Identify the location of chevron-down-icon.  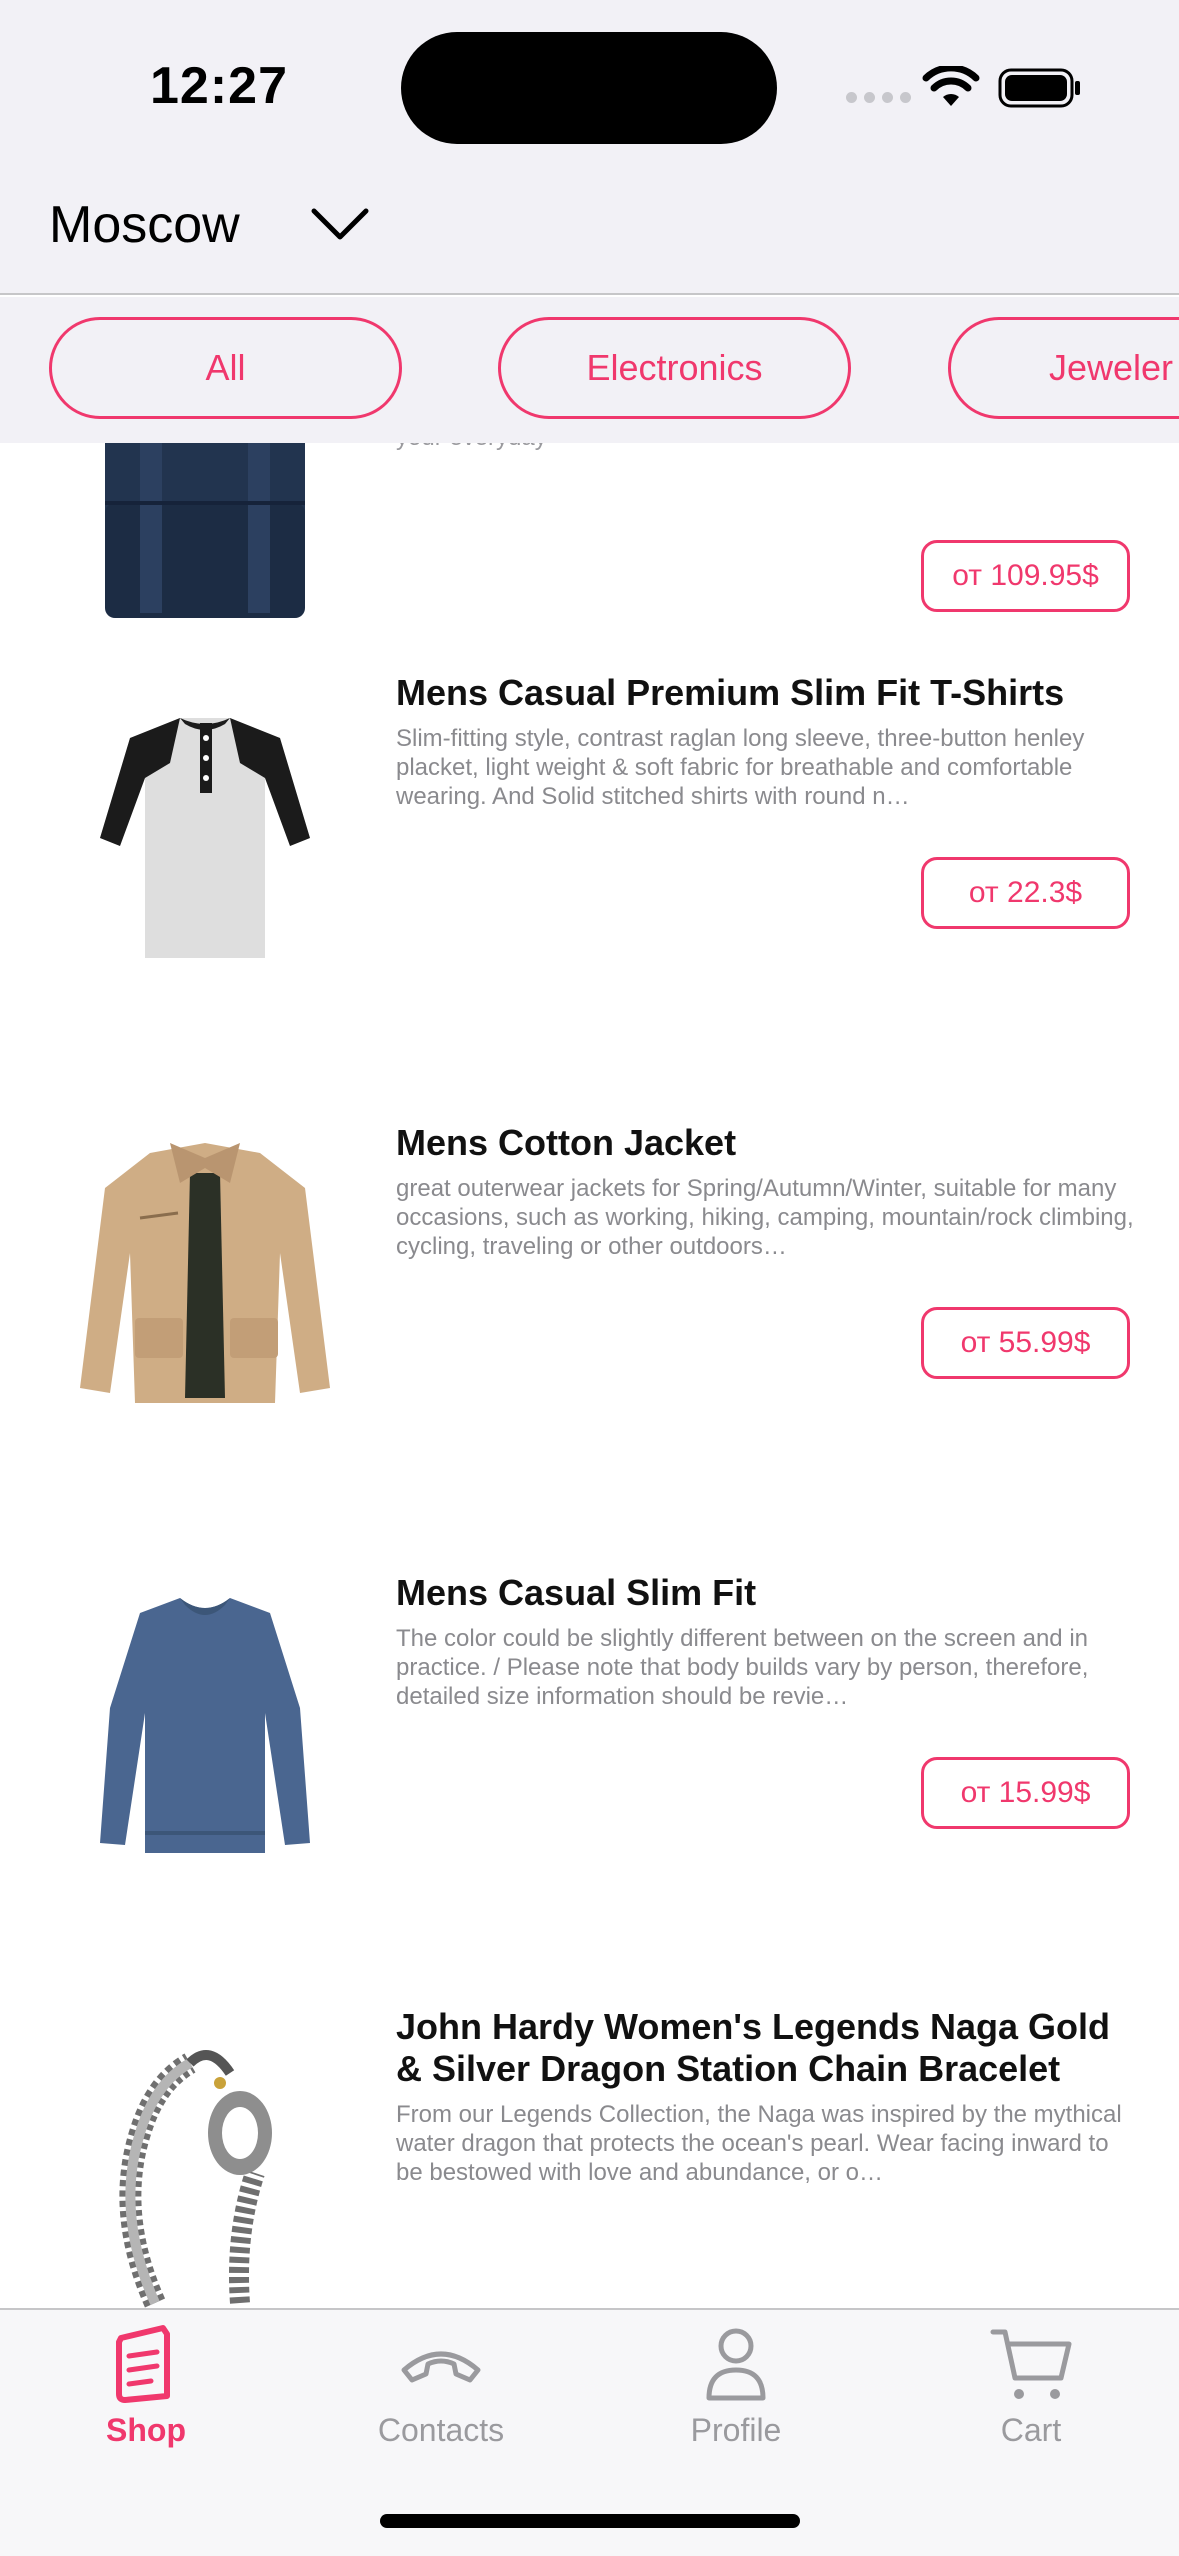
(340, 225).